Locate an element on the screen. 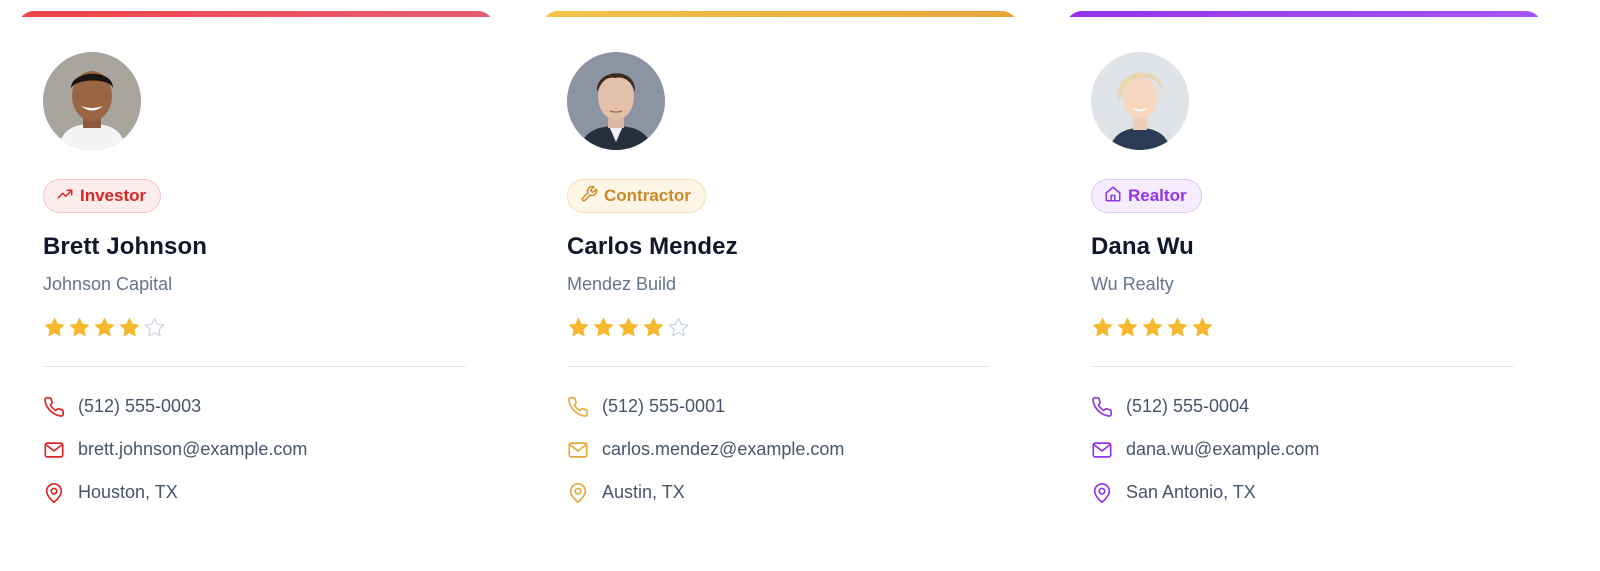  role-badge: Contractor is located at coordinates (636, 196).